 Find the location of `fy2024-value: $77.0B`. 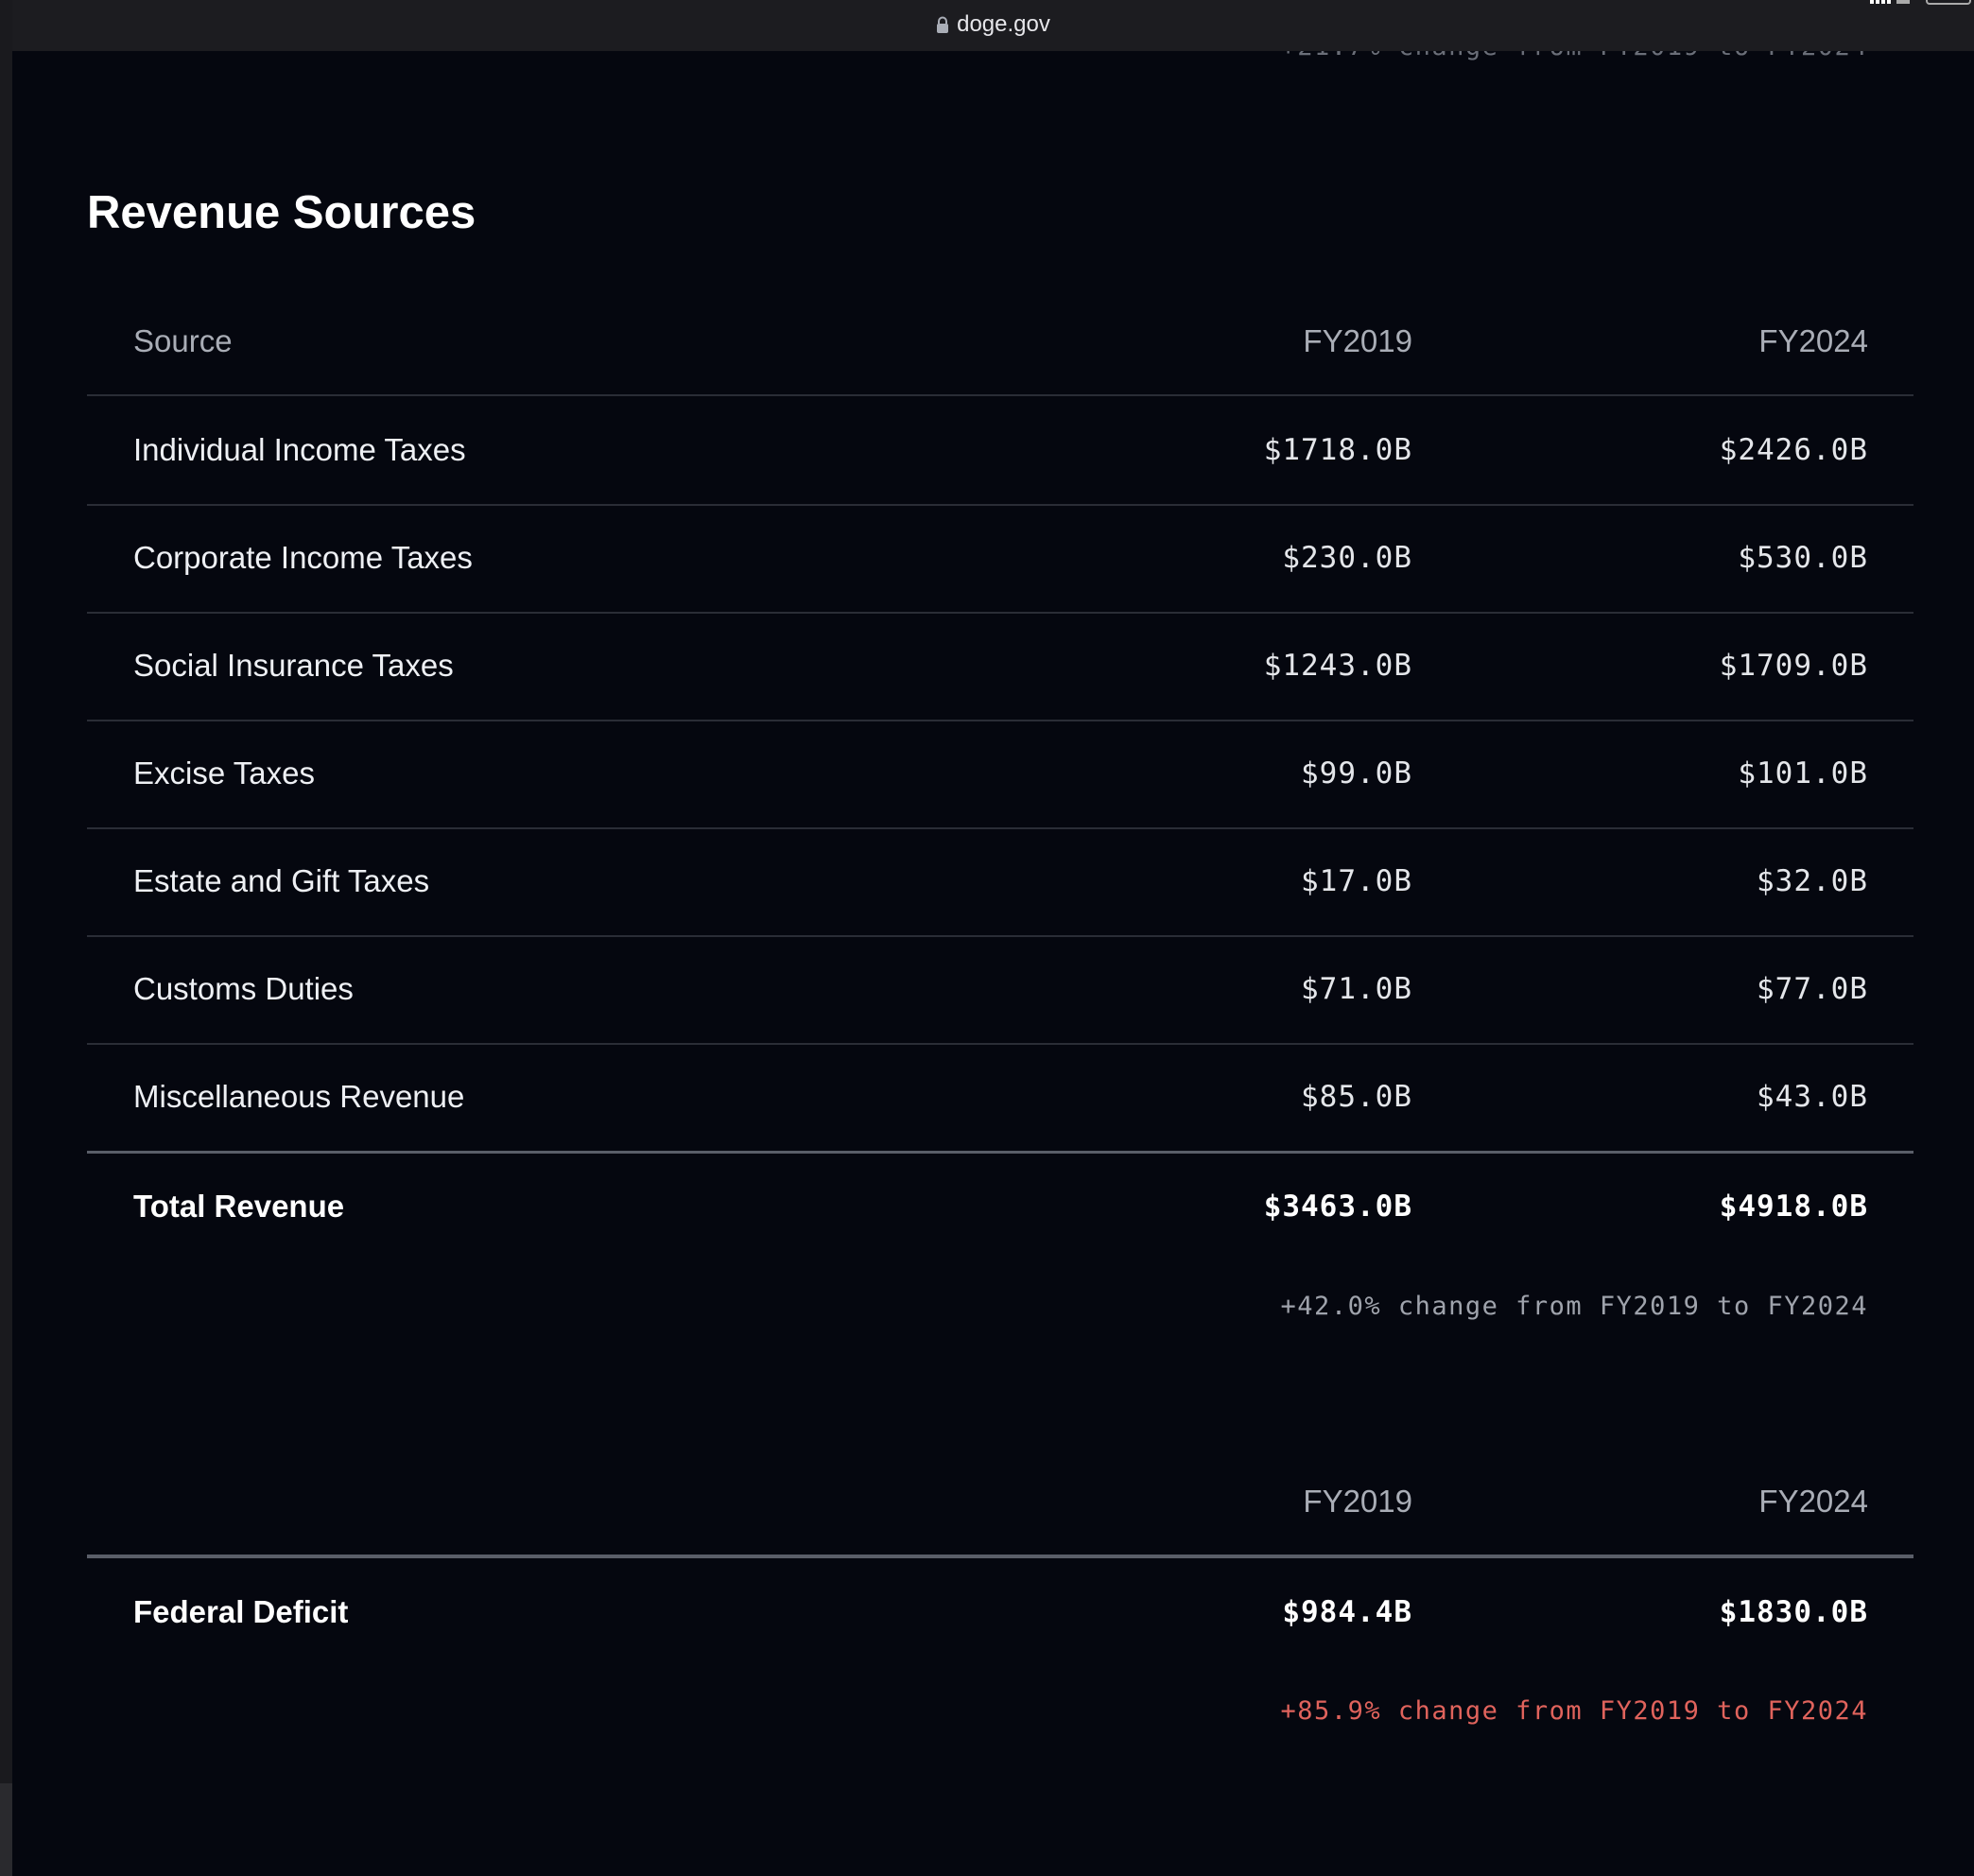

fy2024-value: $77.0B is located at coordinates (1812, 989).